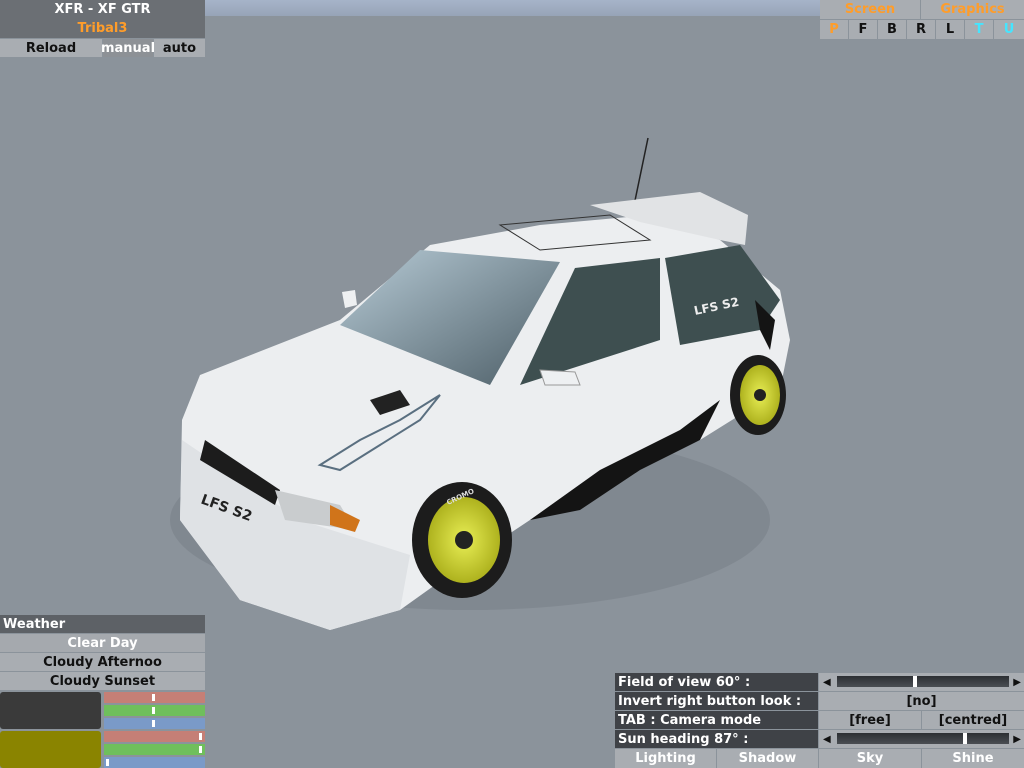  What do you see at coordinates (128, 48) in the screenshot?
I see `manual-button: manual` at bounding box center [128, 48].